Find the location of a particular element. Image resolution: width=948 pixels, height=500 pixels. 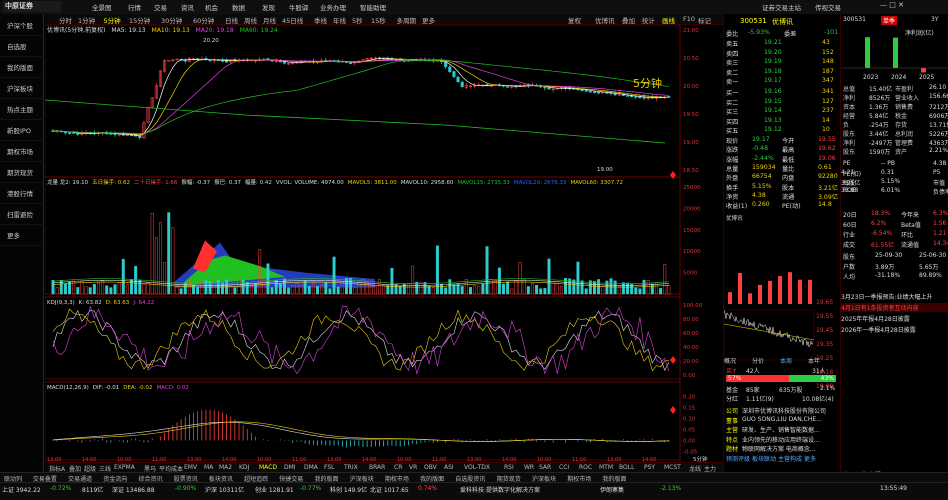

timeframe-1: 1分钟 is located at coordinates (86, 20).